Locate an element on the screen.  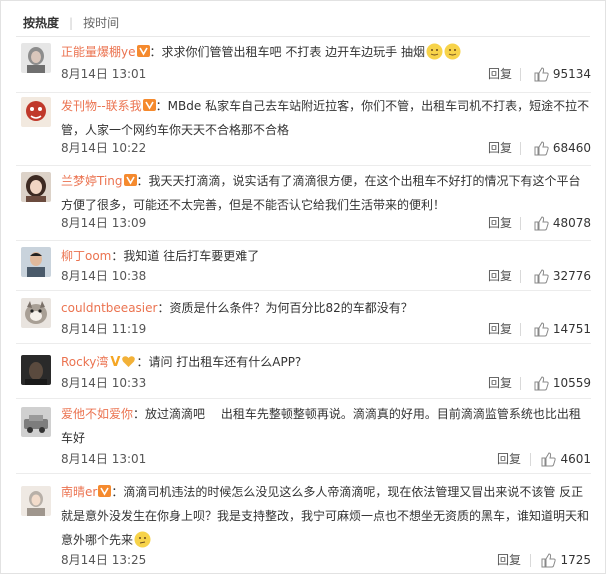
comment-body: couldntbeeasier：资质是什么条件？为何百分比82的车都没有？ is located at coordinates (326, 308).